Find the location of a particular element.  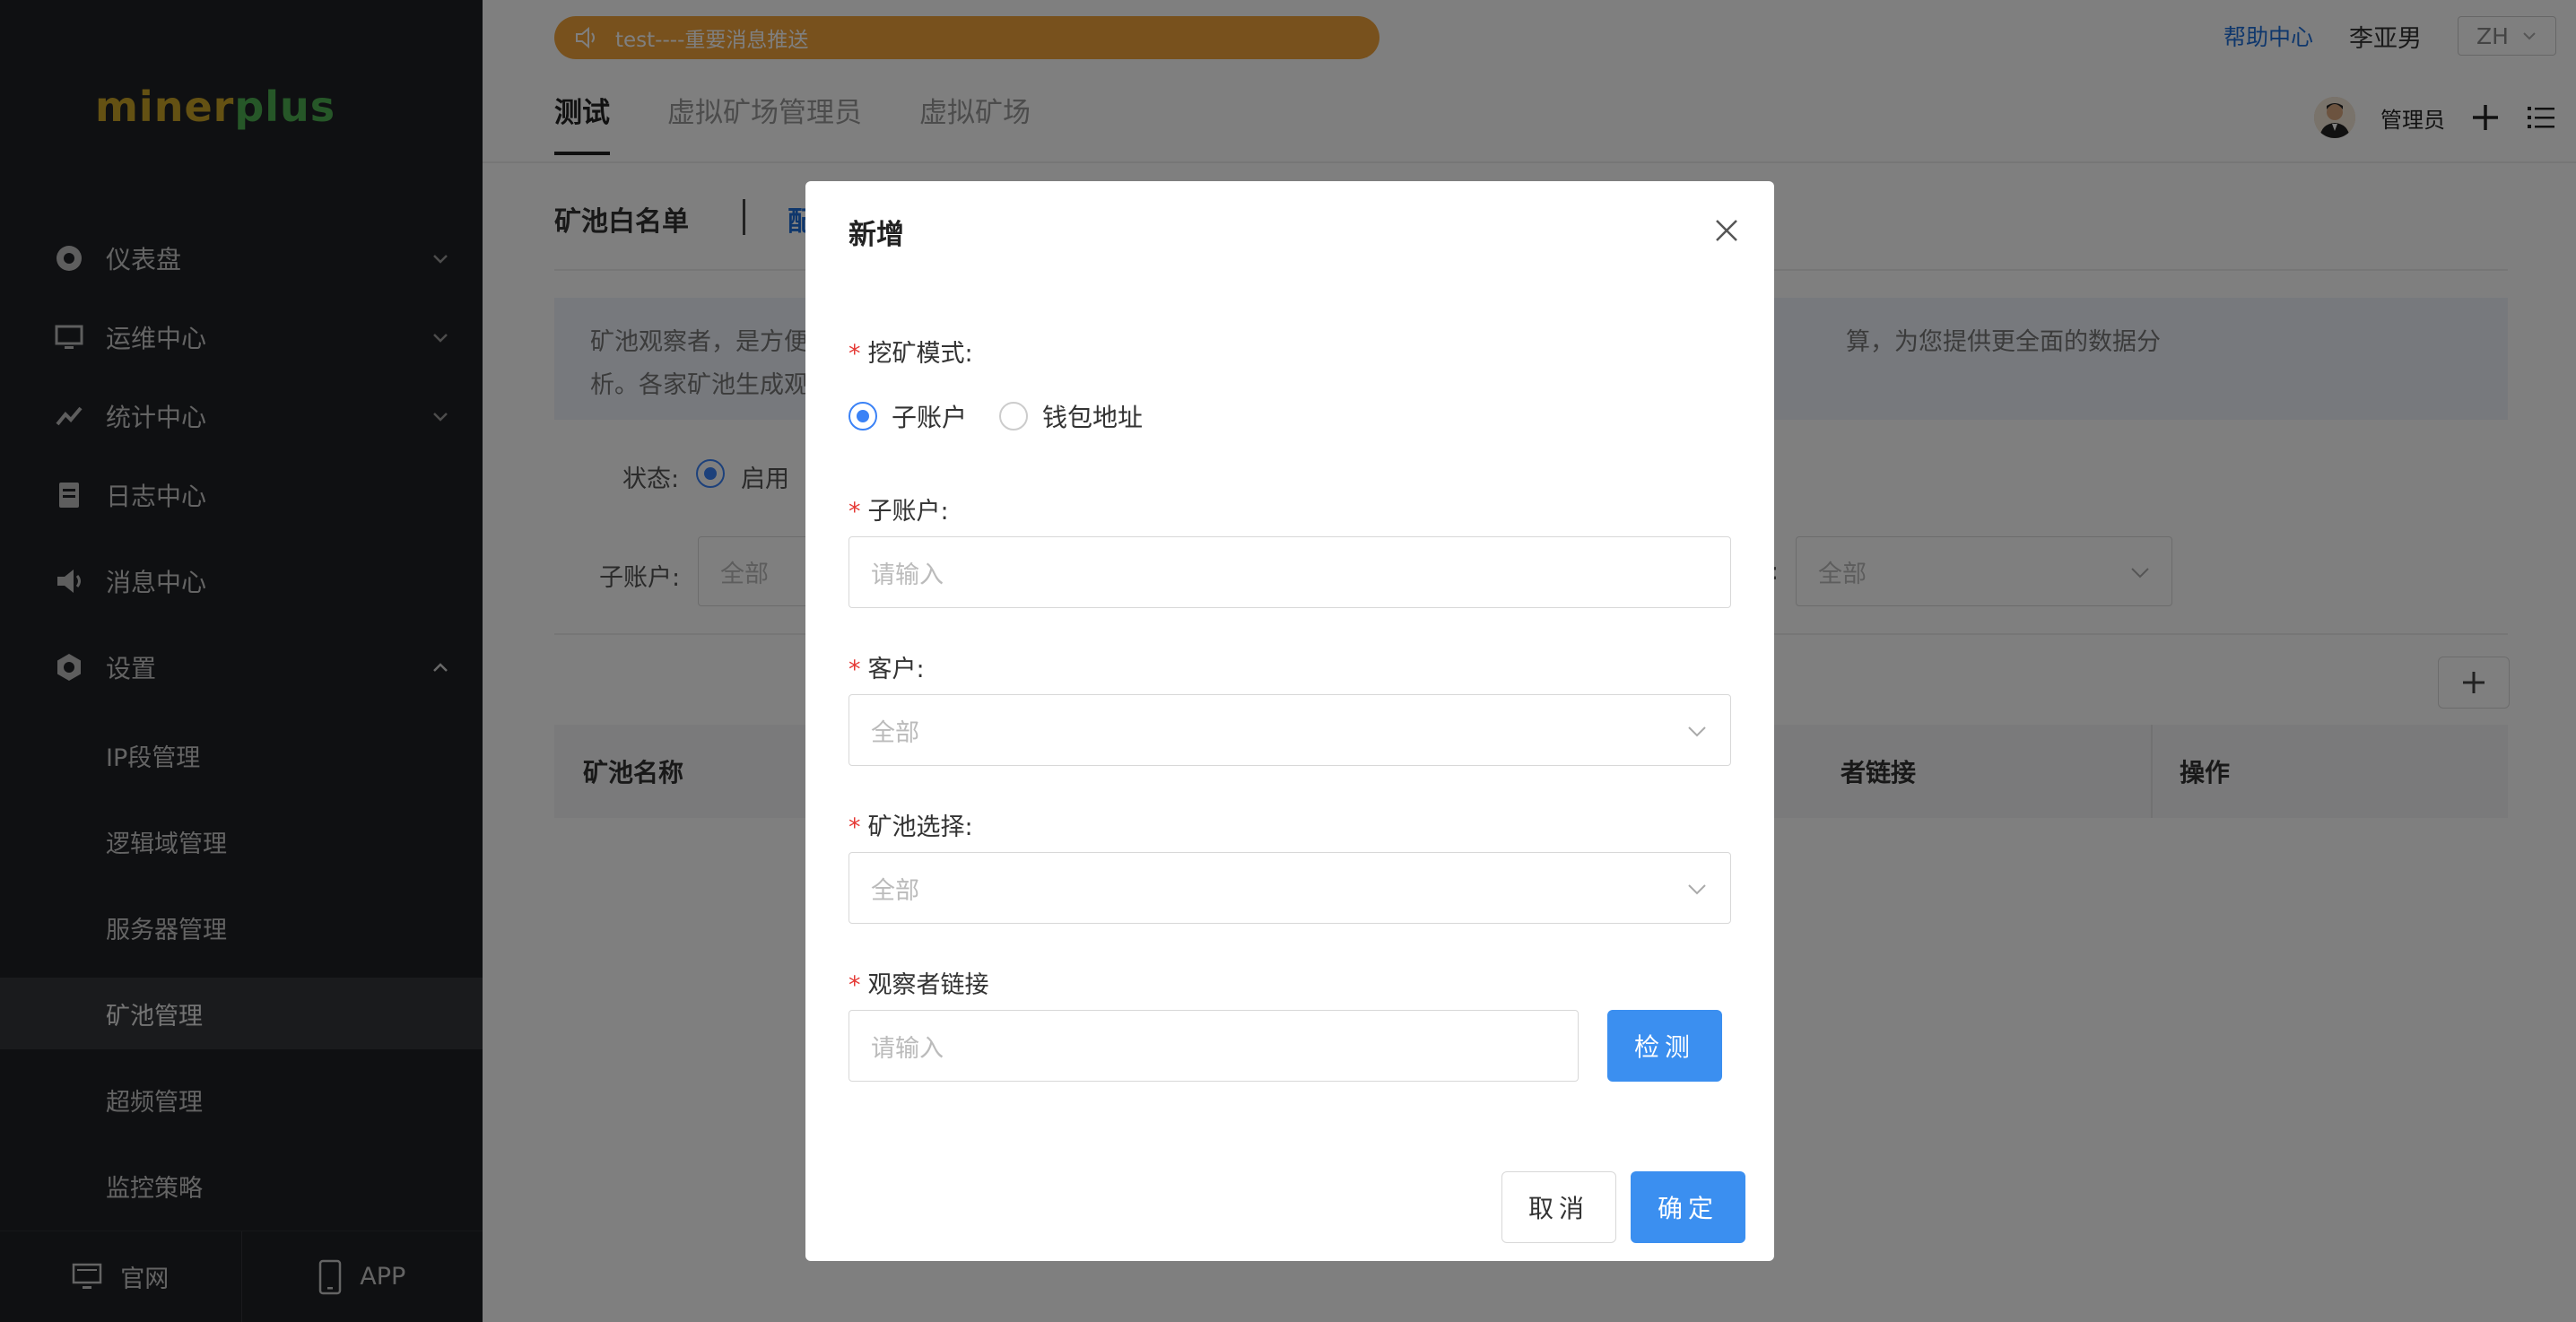

customer-label-text: 客户: is located at coordinates (896, 669).